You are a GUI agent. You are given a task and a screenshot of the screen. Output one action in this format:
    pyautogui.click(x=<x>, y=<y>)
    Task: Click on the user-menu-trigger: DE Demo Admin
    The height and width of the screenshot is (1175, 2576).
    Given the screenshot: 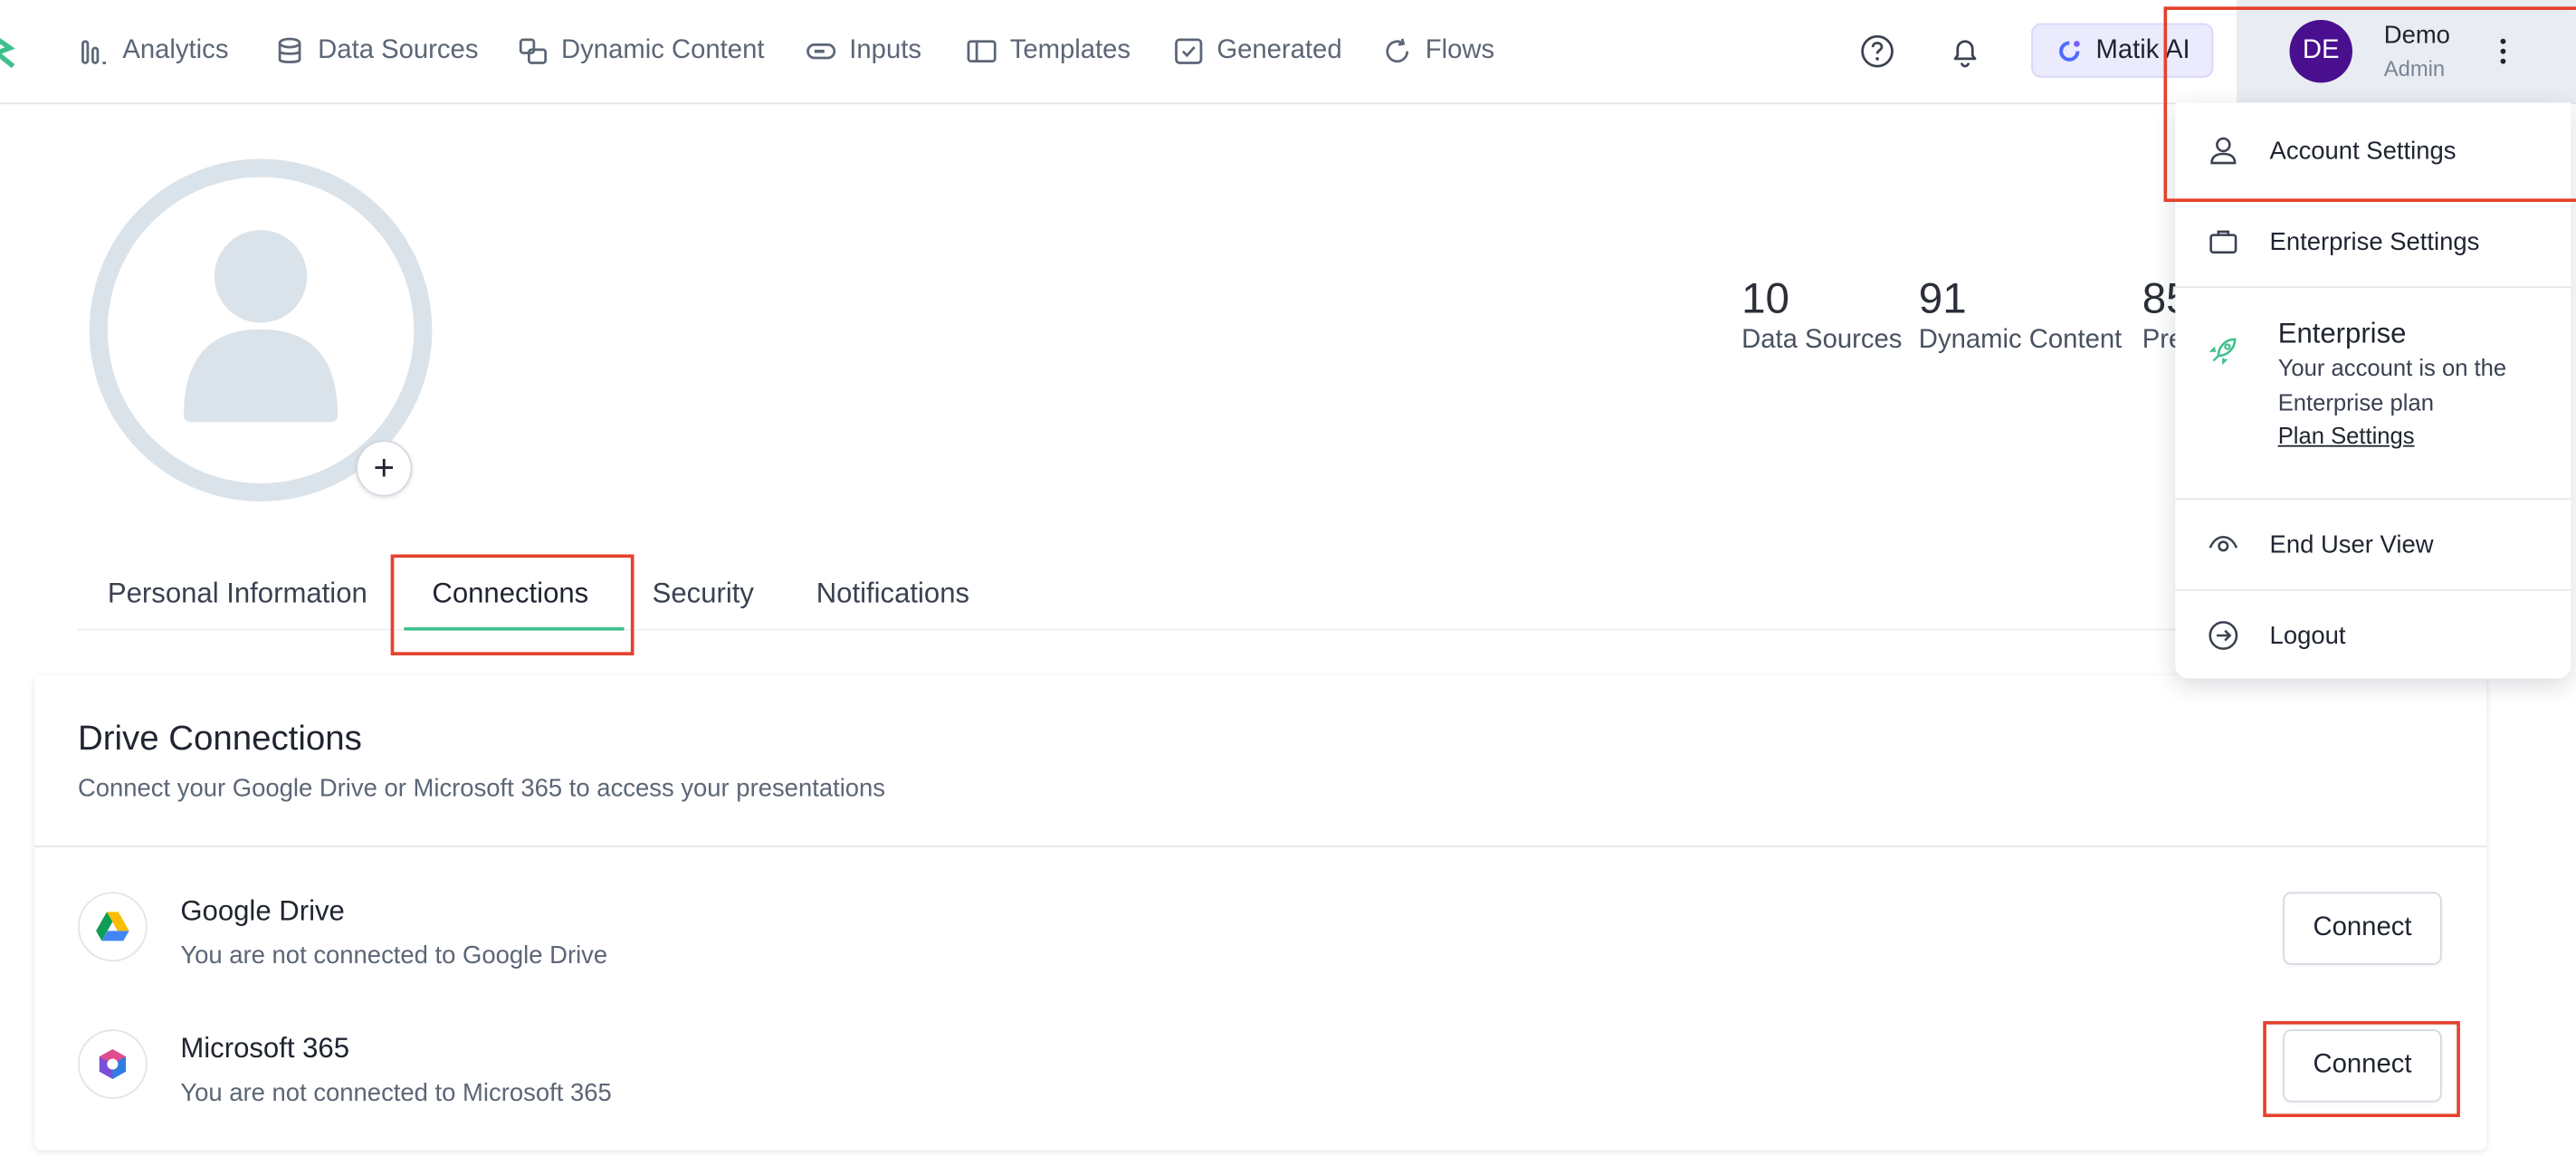 What is the action you would take?
    pyautogui.click(x=2406, y=51)
    